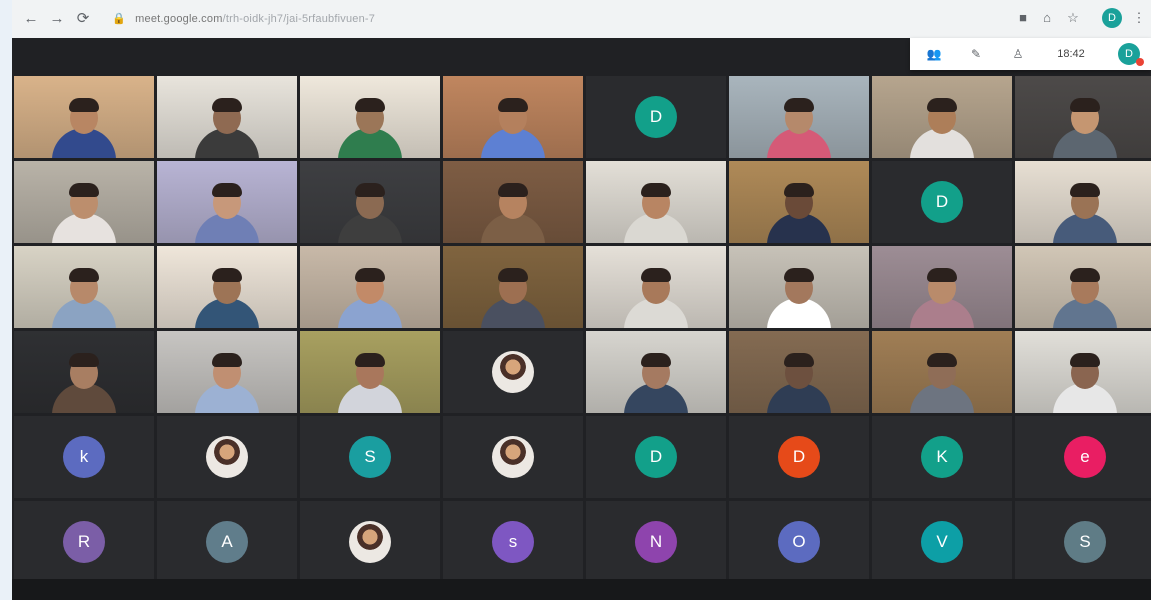  Describe the element at coordinates (299, 19) in the screenshot. I see `url-path: /trh-oidk-jh7/jai-5rfaubfivuen-7` at that location.